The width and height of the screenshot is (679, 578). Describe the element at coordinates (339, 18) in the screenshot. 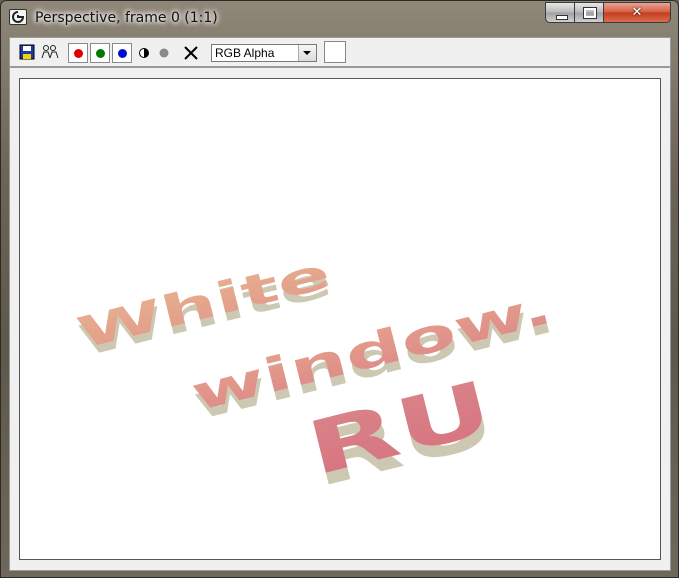

I see `title-bar: Perspective, frame 0 (1:1) ✕` at that location.